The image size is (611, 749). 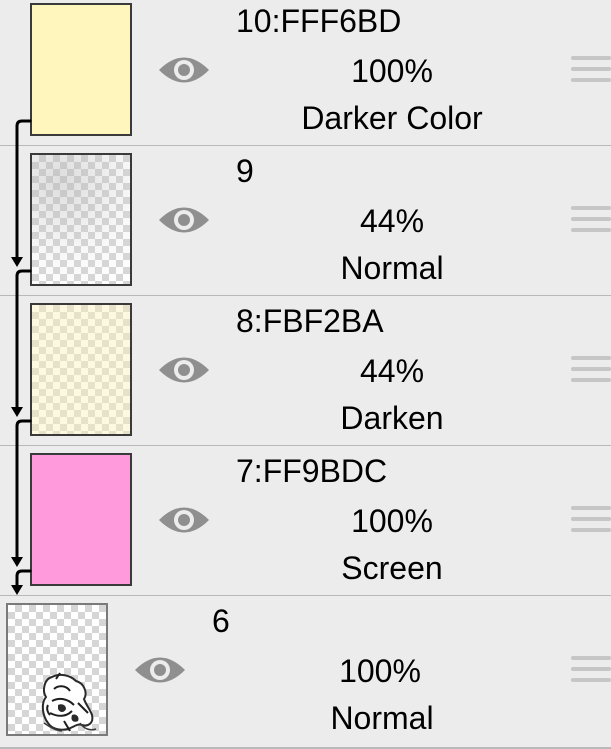 I want to click on layer-blend-mode: Darken, so click(x=392, y=418).